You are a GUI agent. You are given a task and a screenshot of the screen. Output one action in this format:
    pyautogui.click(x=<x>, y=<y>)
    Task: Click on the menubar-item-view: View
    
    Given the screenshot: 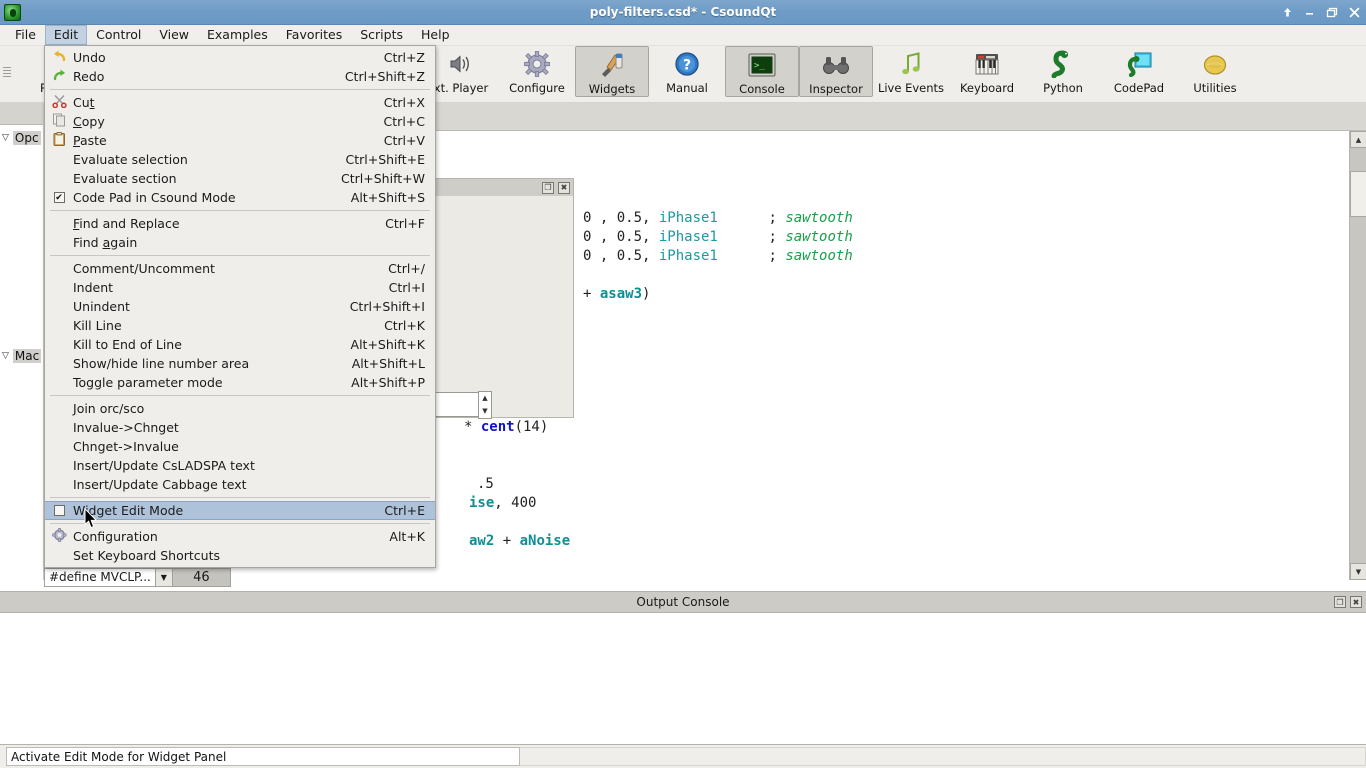 What is the action you would take?
    pyautogui.click(x=174, y=35)
    